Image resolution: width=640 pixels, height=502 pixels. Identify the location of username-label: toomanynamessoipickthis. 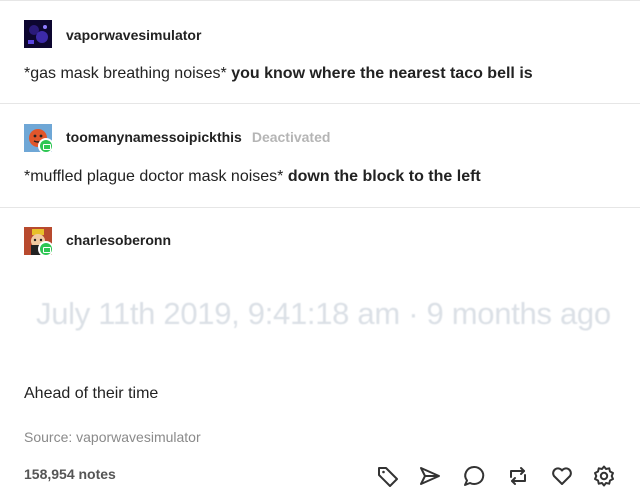
(154, 137).